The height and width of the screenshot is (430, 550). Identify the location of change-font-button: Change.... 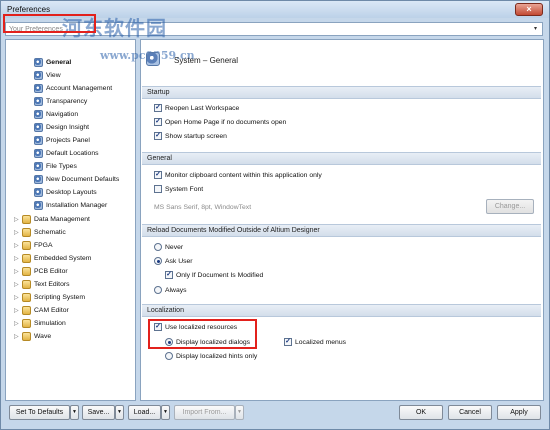
(510, 206).